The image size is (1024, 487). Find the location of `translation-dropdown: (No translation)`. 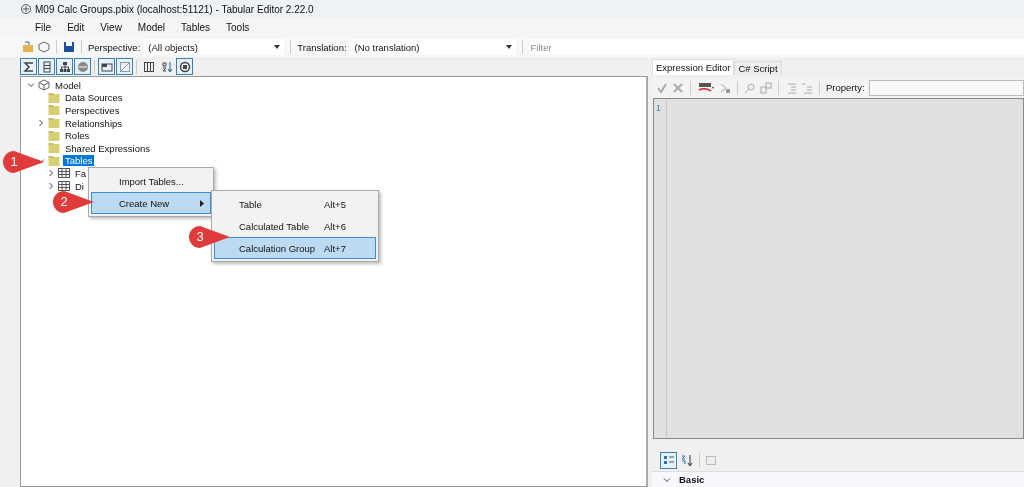

translation-dropdown: (No translation) is located at coordinates (433, 47).